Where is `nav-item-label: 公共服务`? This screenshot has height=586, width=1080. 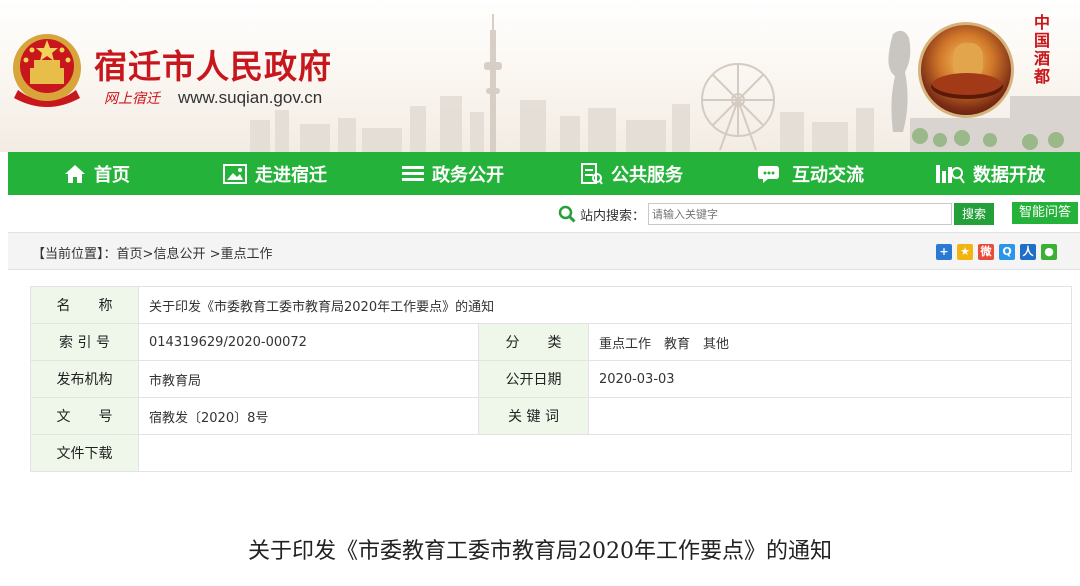
nav-item-label: 公共服务 is located at coordinates (647, 175).